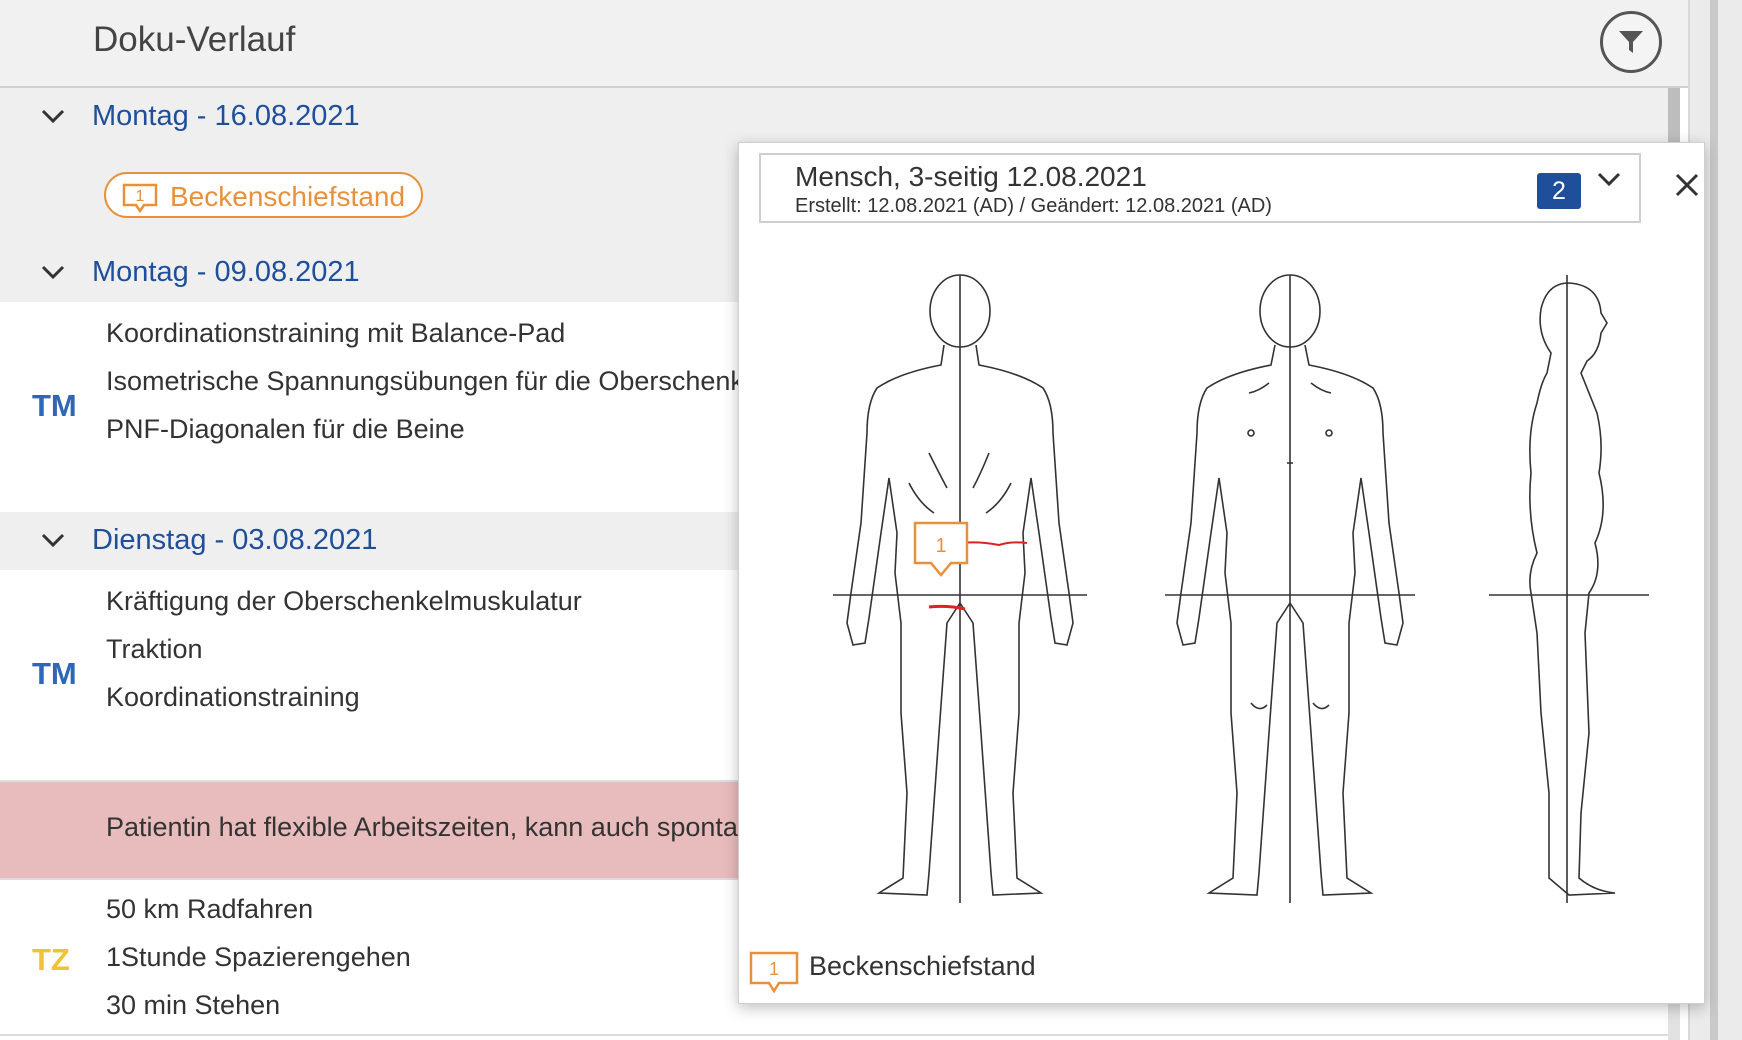 The height and width of the screenshot is (1040, 1742). Describe the element at coordinates (210, 909) in the screenshot. I see `entry-text: 50 km Radfahren` at that location.